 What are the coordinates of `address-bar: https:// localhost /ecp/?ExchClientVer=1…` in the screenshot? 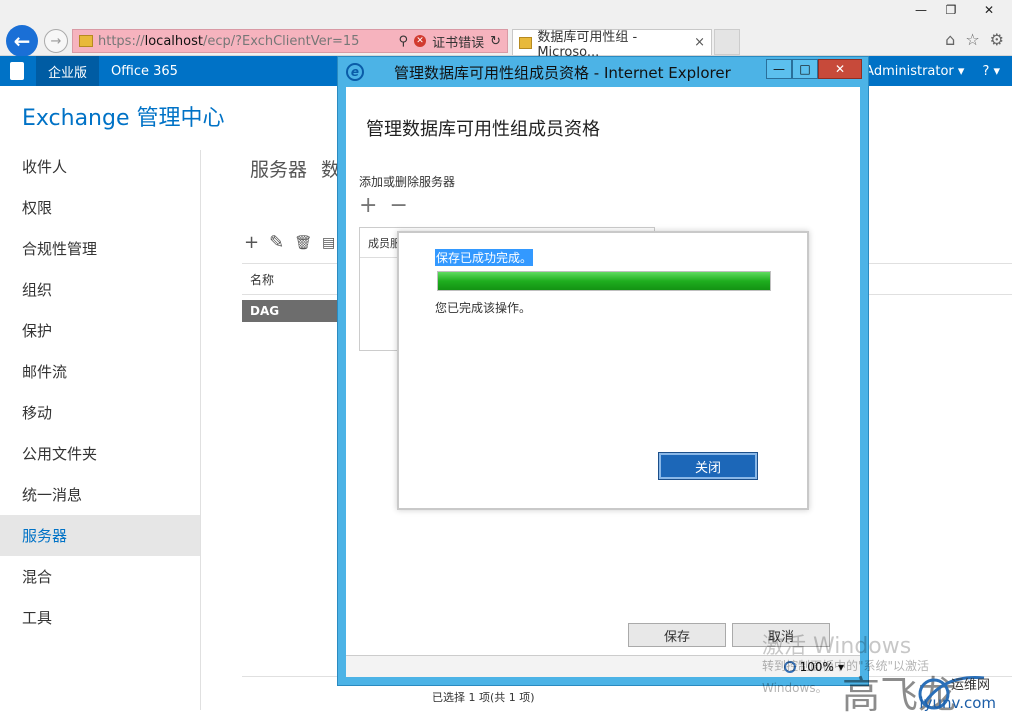 It's located at (290, 41).